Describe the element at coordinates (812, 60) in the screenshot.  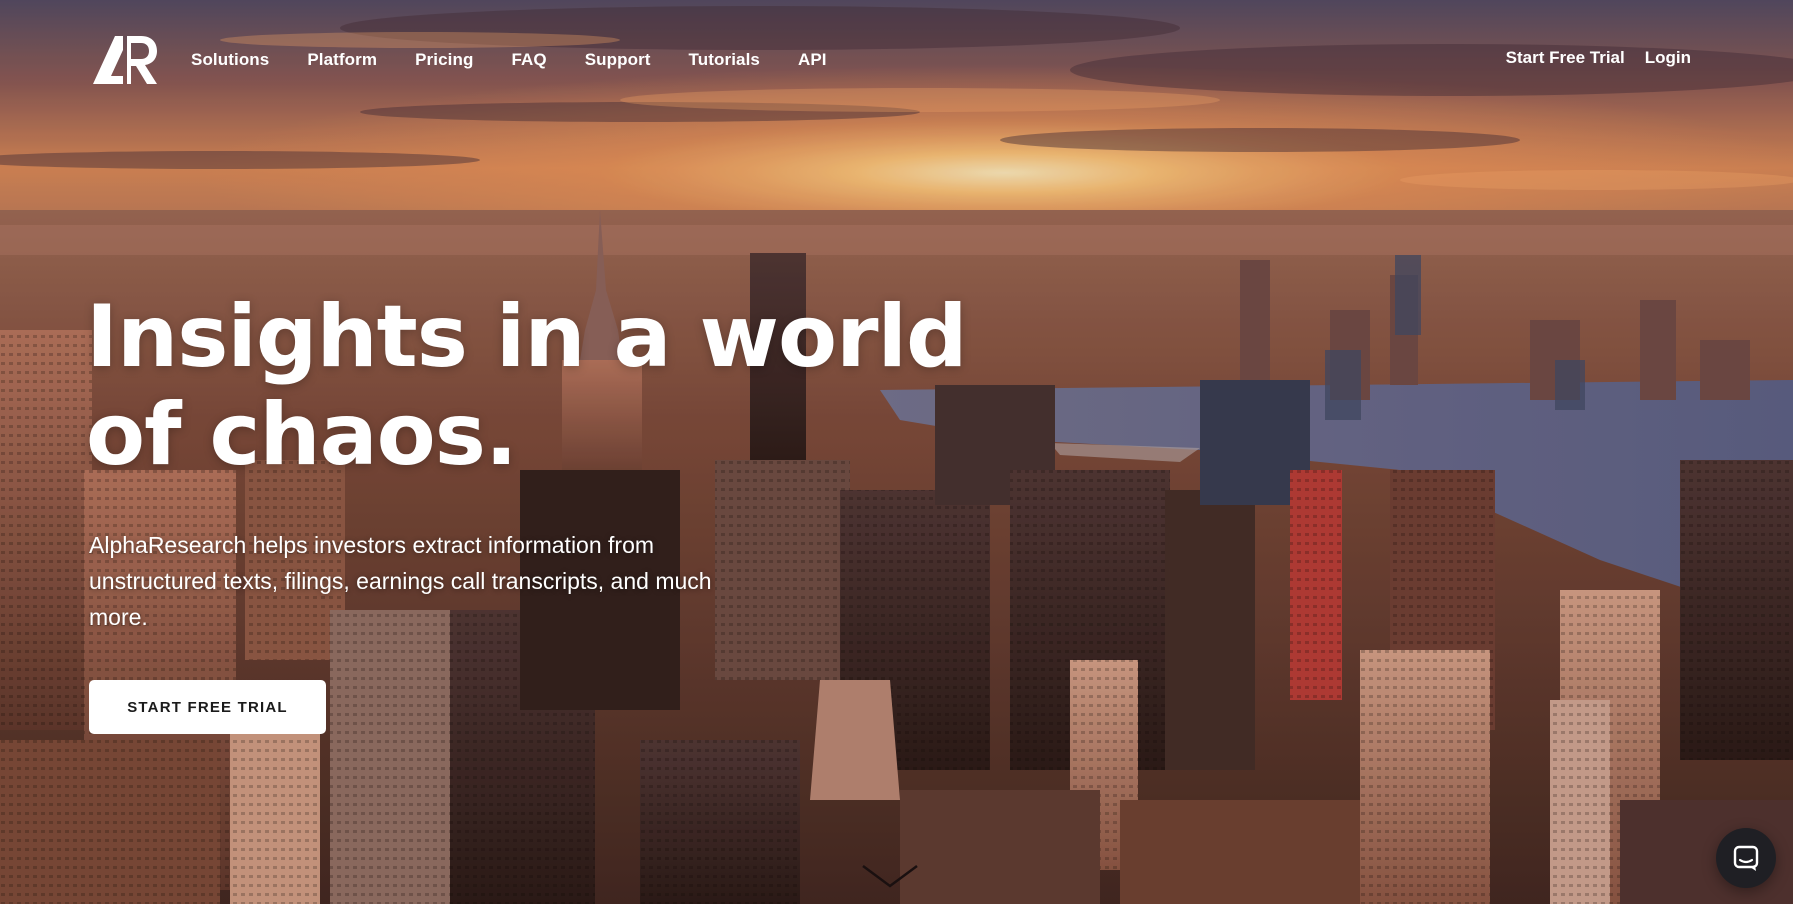
I see `nav-item-api: API` at that location.